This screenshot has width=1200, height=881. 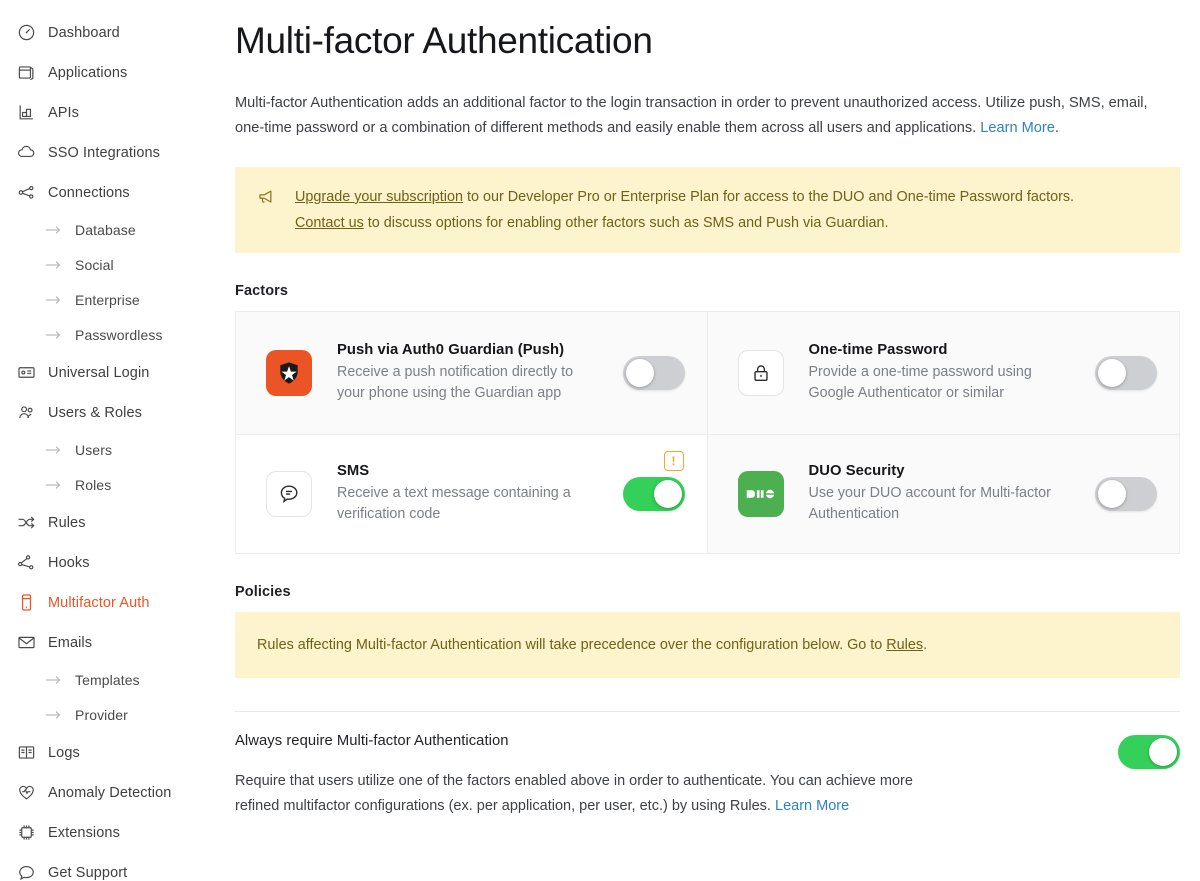 What do you see at coordinates (26, 523) in the screenshot?
I see `rules-icon` at bounding box center [26, 523].